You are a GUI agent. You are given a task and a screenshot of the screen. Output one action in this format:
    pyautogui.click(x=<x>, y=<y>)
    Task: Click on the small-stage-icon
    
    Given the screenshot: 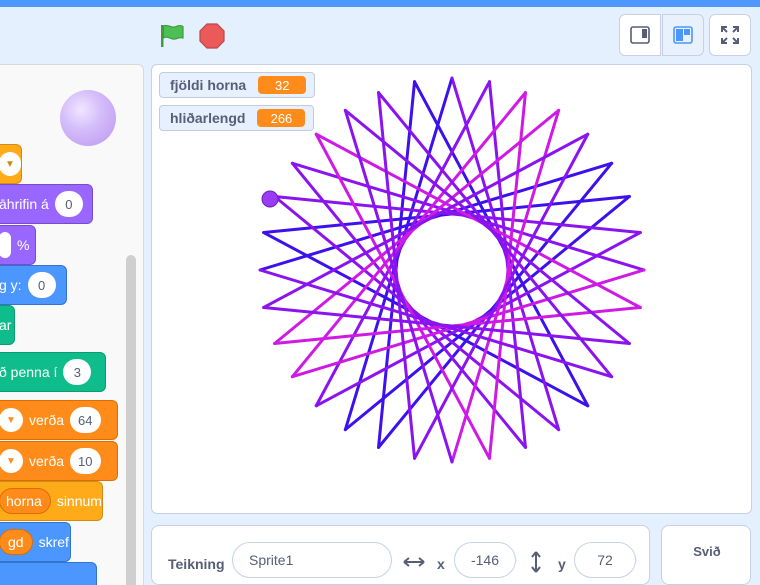 What is the action you would take?
    pyautogui.click(x=640, y=35)
    